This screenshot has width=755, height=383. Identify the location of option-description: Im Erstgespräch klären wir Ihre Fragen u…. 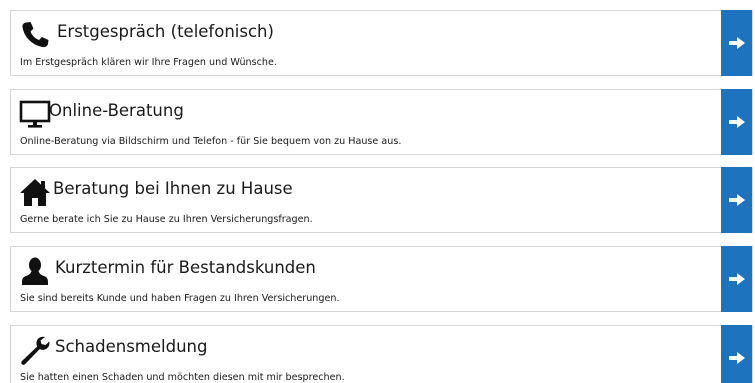
(148, 62).